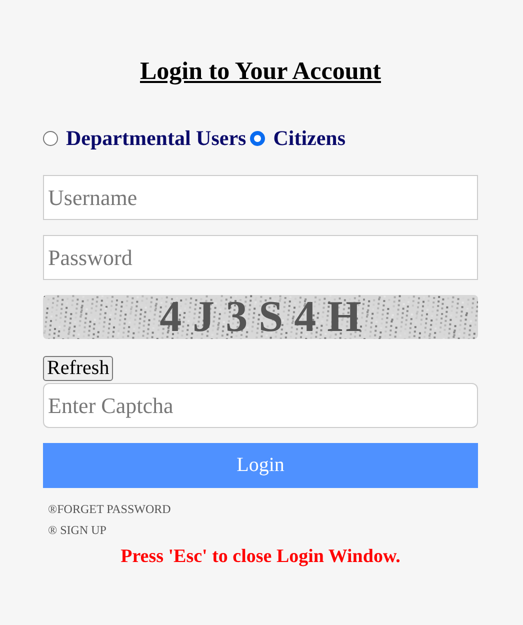 The width and height of the screenshot is (523, 625). I want to click on account-link: ®FORGET PASSWORD, so click(109, 509).